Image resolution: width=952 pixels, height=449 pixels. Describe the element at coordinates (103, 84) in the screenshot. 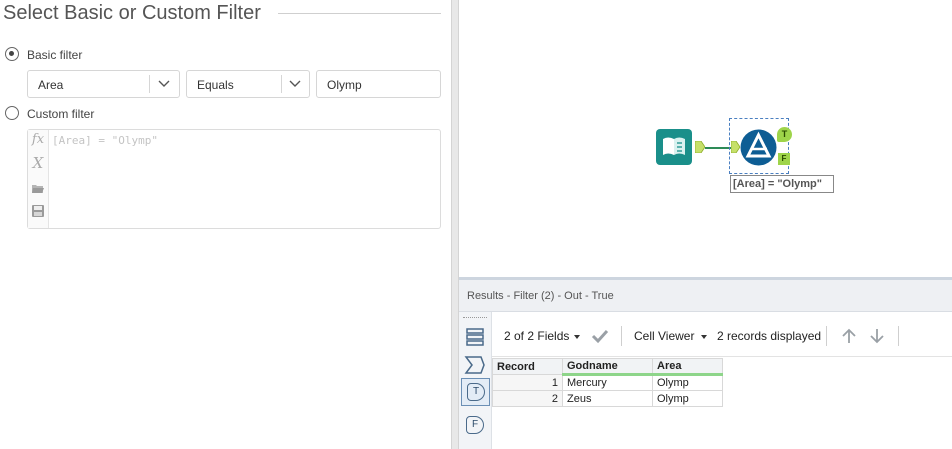

I see `field-select: Area` at that location.